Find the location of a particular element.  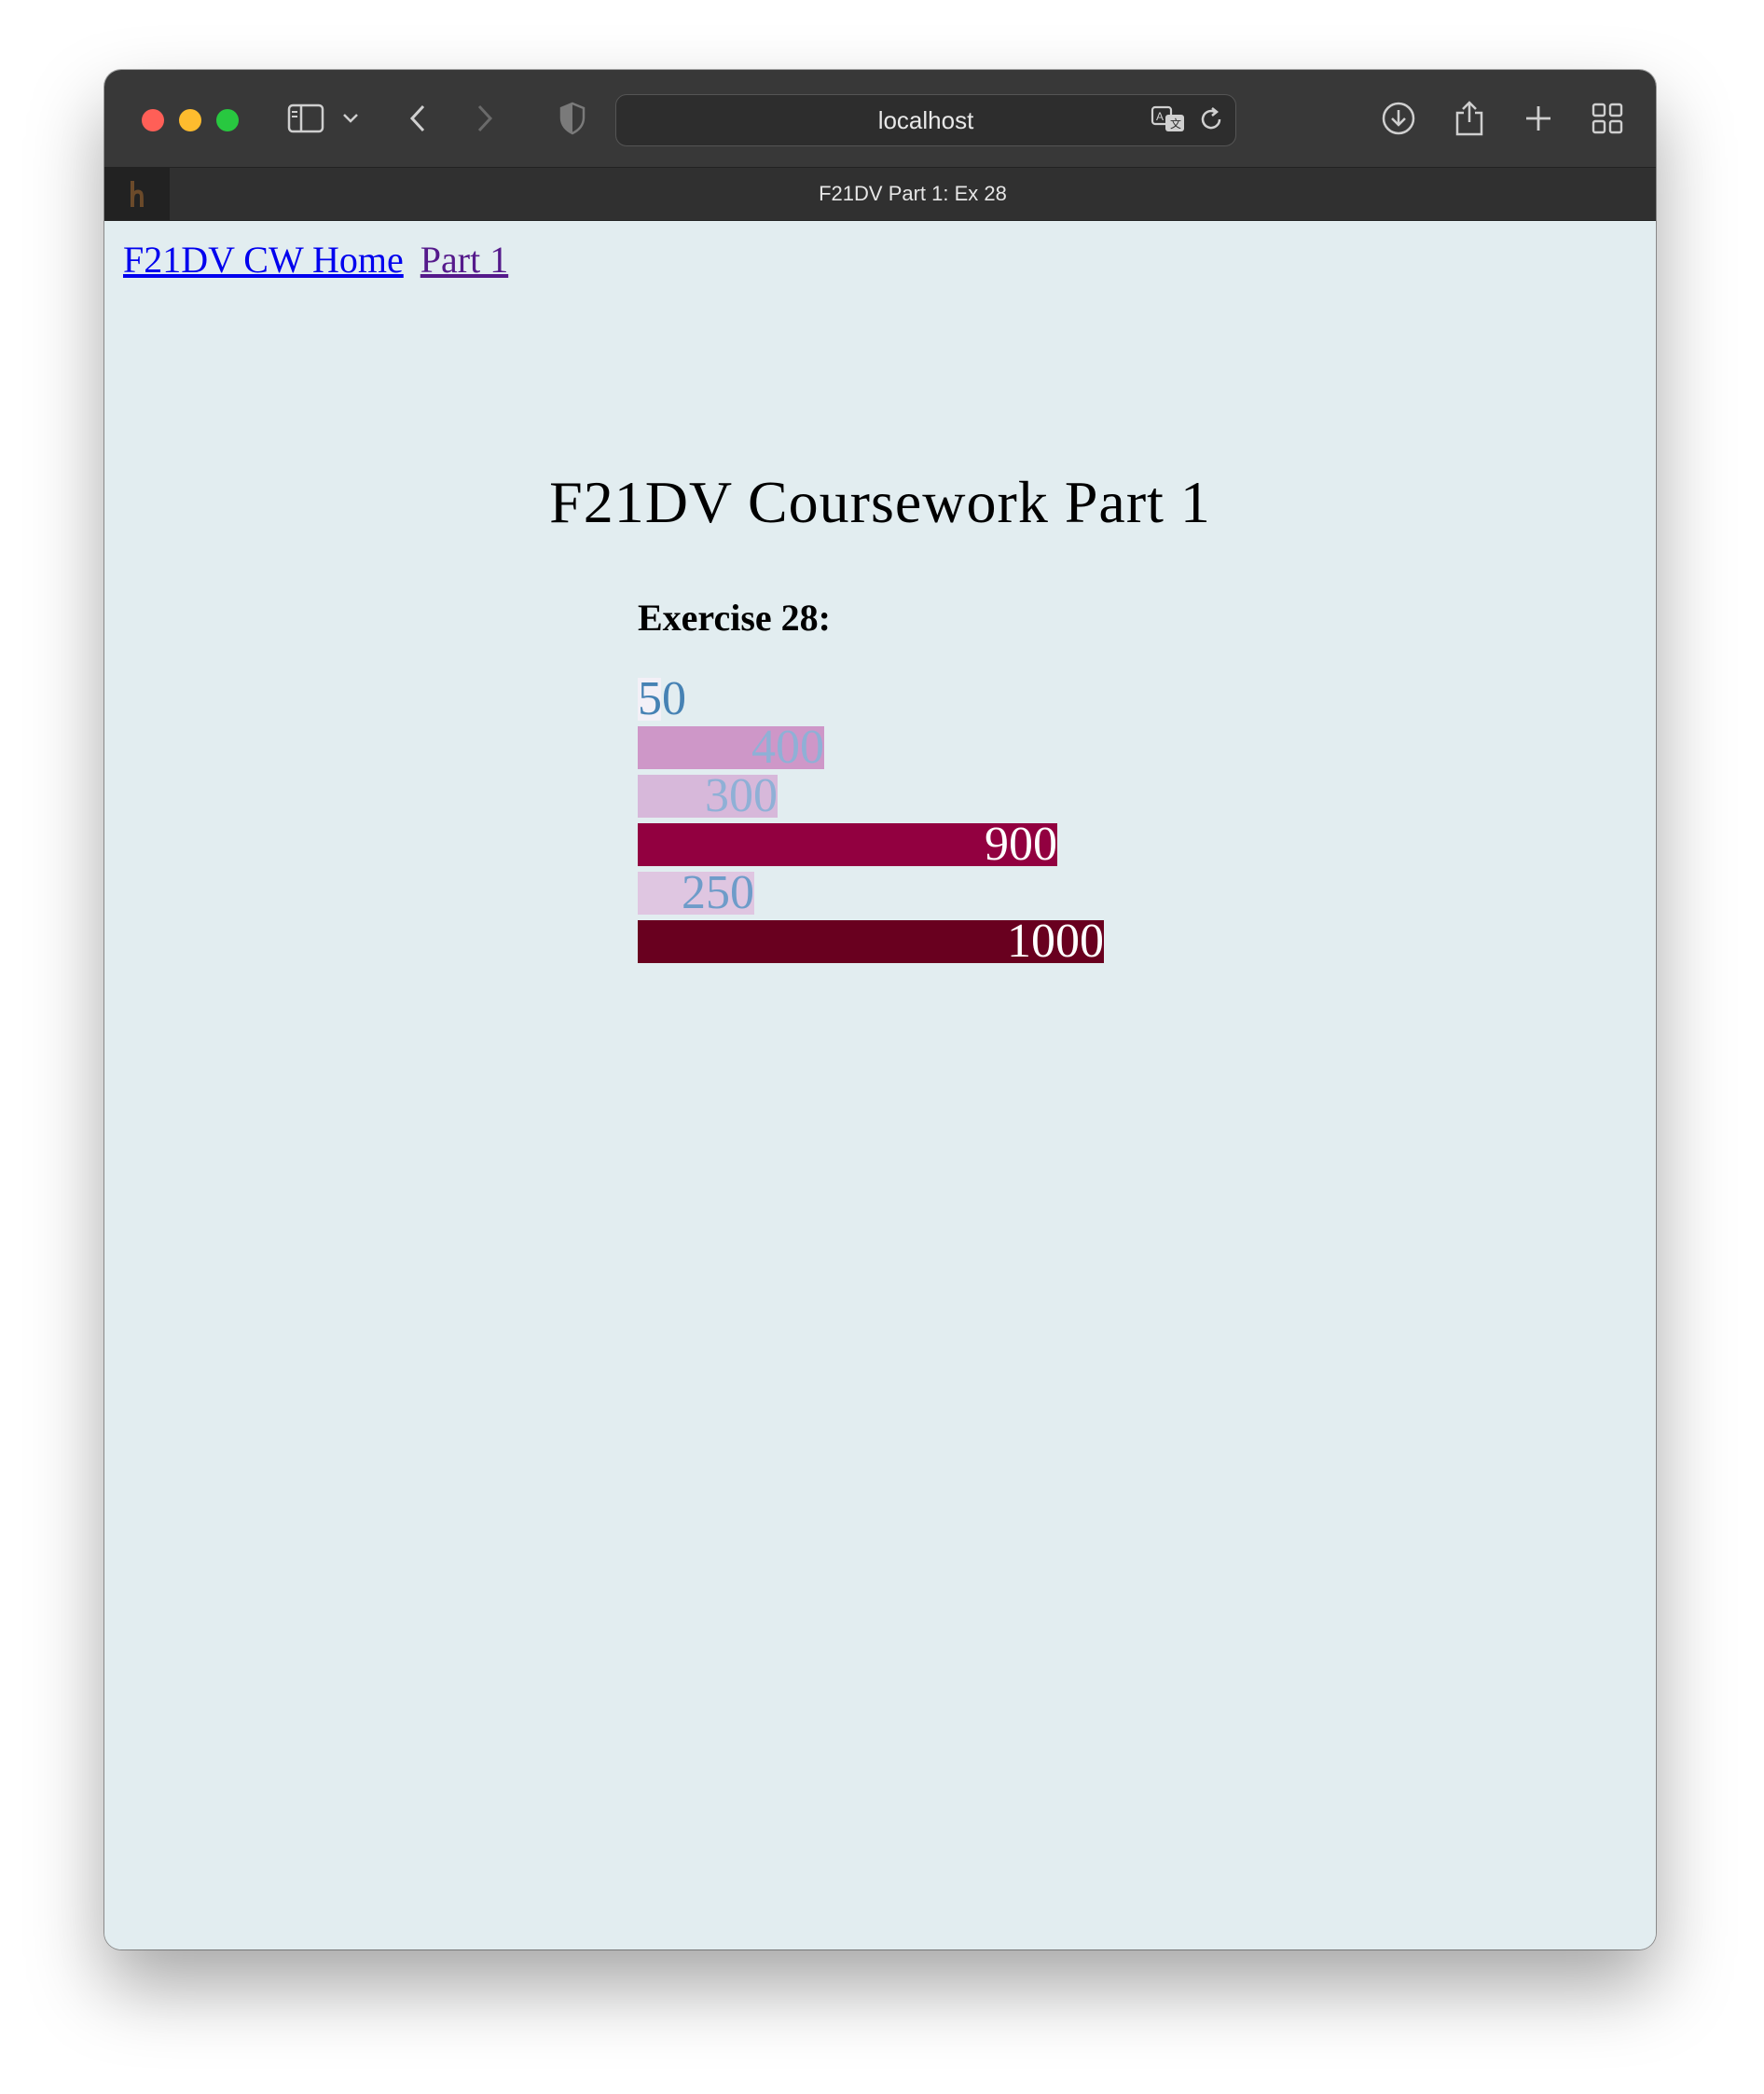

tab-overview-icon is located at coordinates (1607, 118).